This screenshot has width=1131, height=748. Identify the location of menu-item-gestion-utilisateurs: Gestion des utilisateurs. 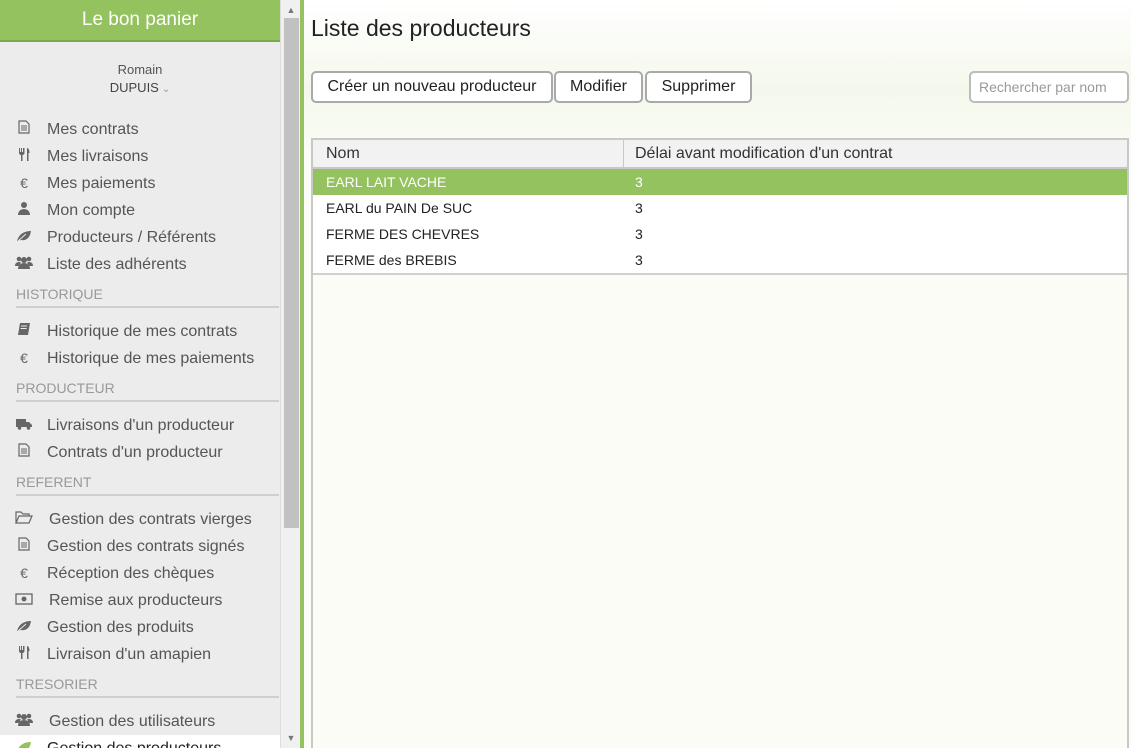
(140, 721).